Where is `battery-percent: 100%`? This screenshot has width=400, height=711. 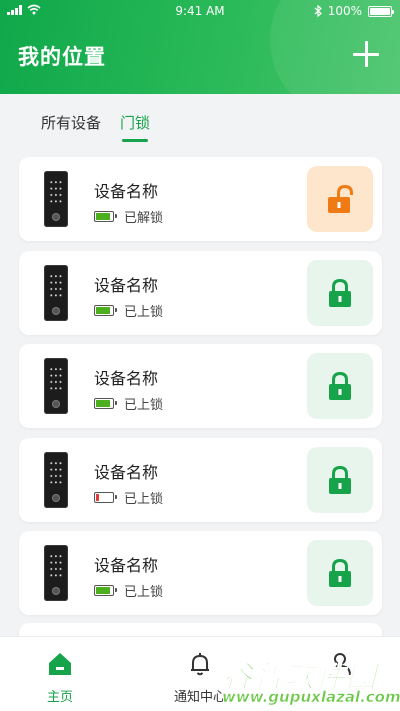
battery-percent: 100% is located at coordinates (344, 11).